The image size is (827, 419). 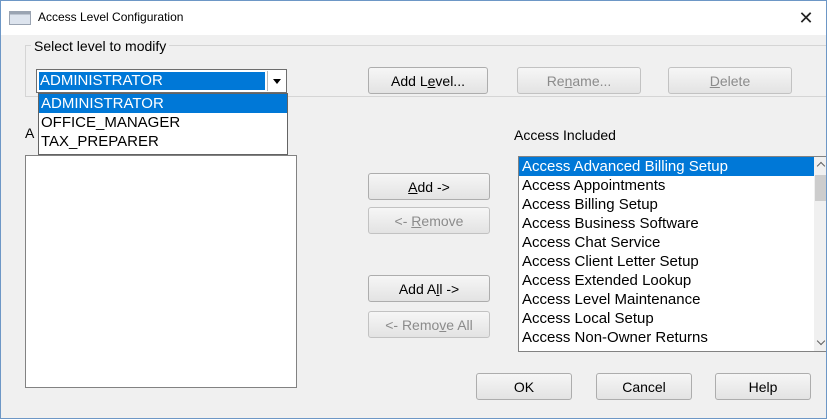 What do you see at coordinates (20, 18) in the screenshot?
I see `window-icon` at bounding box center [20, 18].